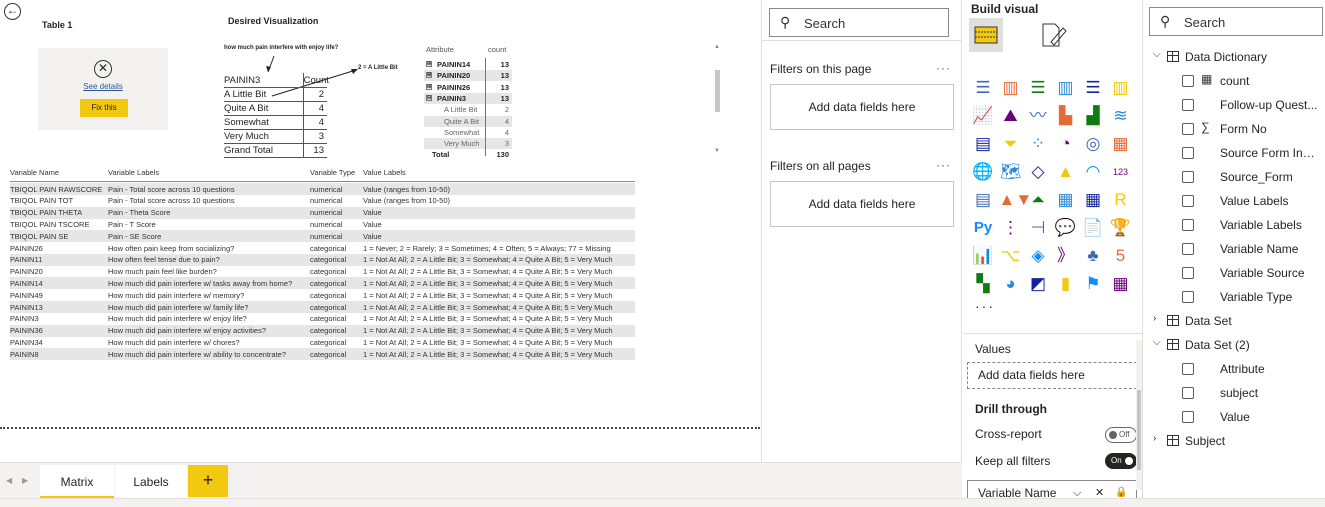  Describe the element at coordinates (1234, 321) in the screenshot. I see `data-table-node: › Data Set` at that location.